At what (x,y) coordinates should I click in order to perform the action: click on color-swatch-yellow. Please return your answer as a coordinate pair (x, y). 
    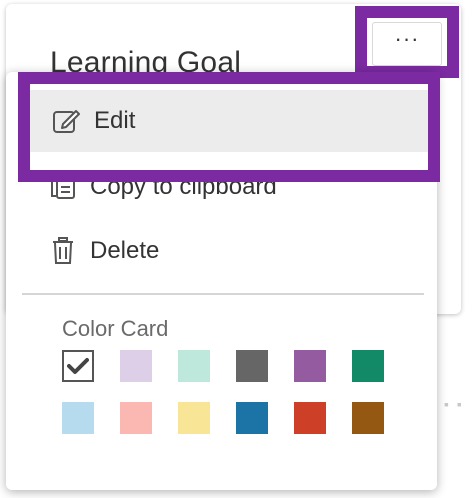
    Looking at the image, I should click on (194, 418).